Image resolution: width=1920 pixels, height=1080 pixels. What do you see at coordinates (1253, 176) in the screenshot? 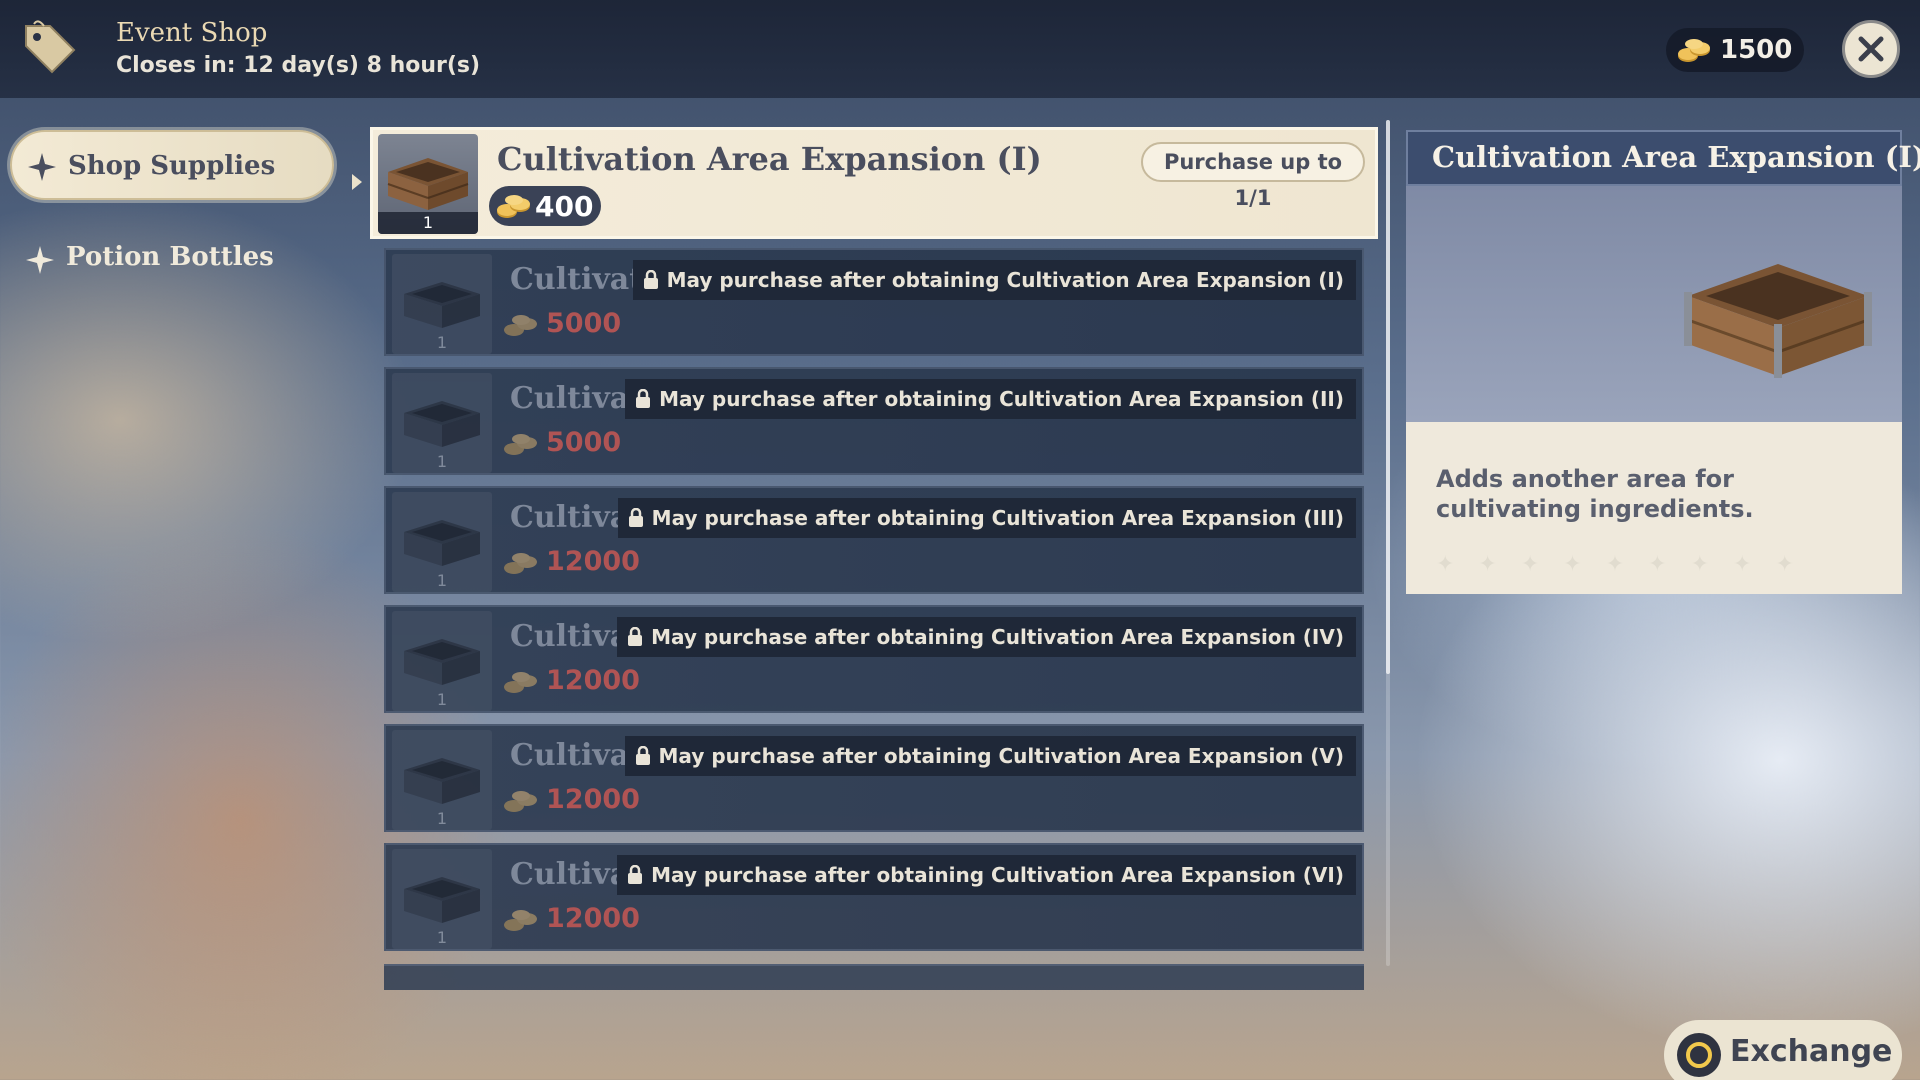
I see `purchase-limit-badge: Purchase up to 1/1` at bounding box center [1253, 176].